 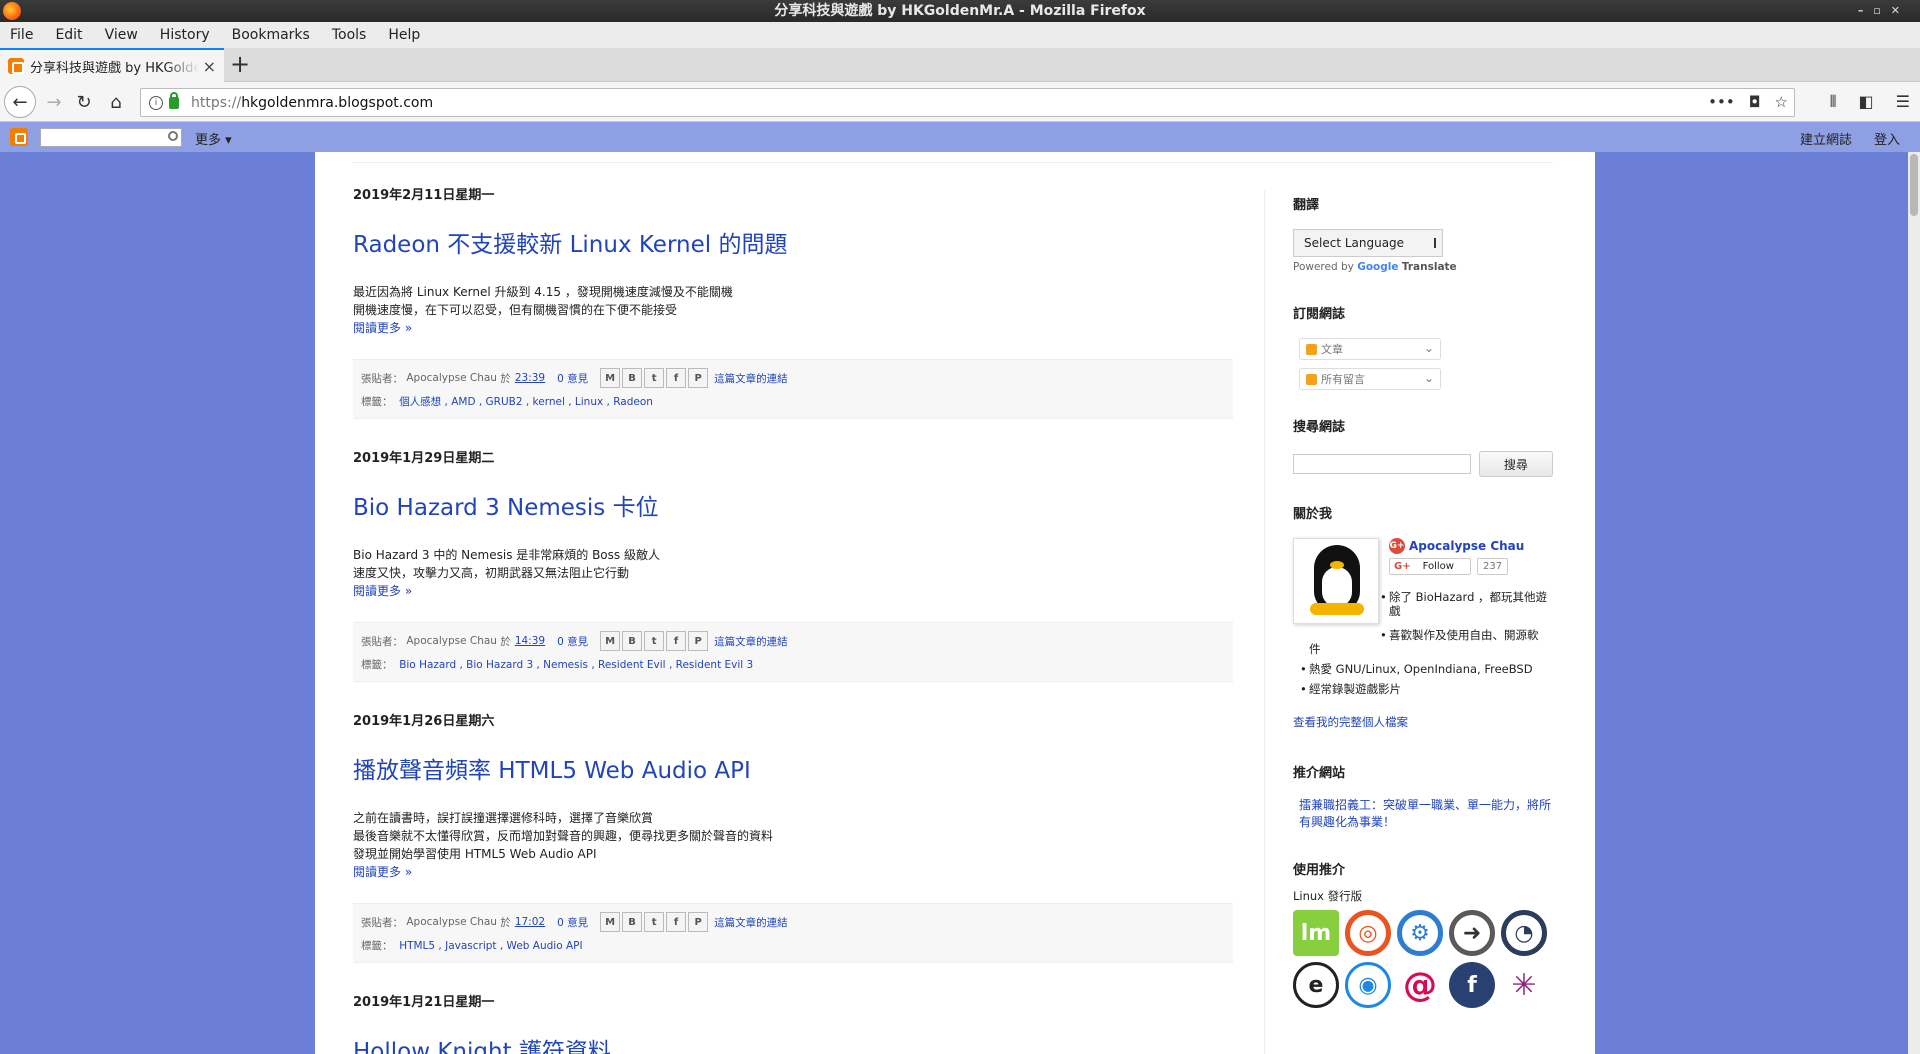 What do you see at coordinates (1466, 604) in the screenshot?
I see `about-item: 除了 BioHazard ，都玩其他遊戲` at bounding box center [1466, 604].